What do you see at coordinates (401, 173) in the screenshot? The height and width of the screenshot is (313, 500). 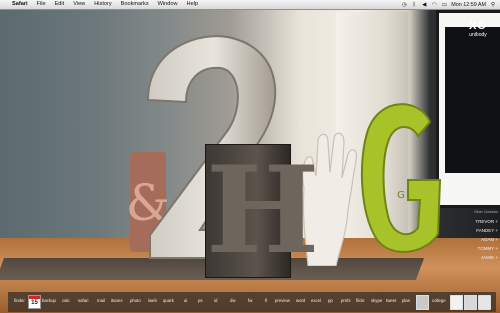 I see `letter-g-sculpture: G` at bounding box center [401, 173].